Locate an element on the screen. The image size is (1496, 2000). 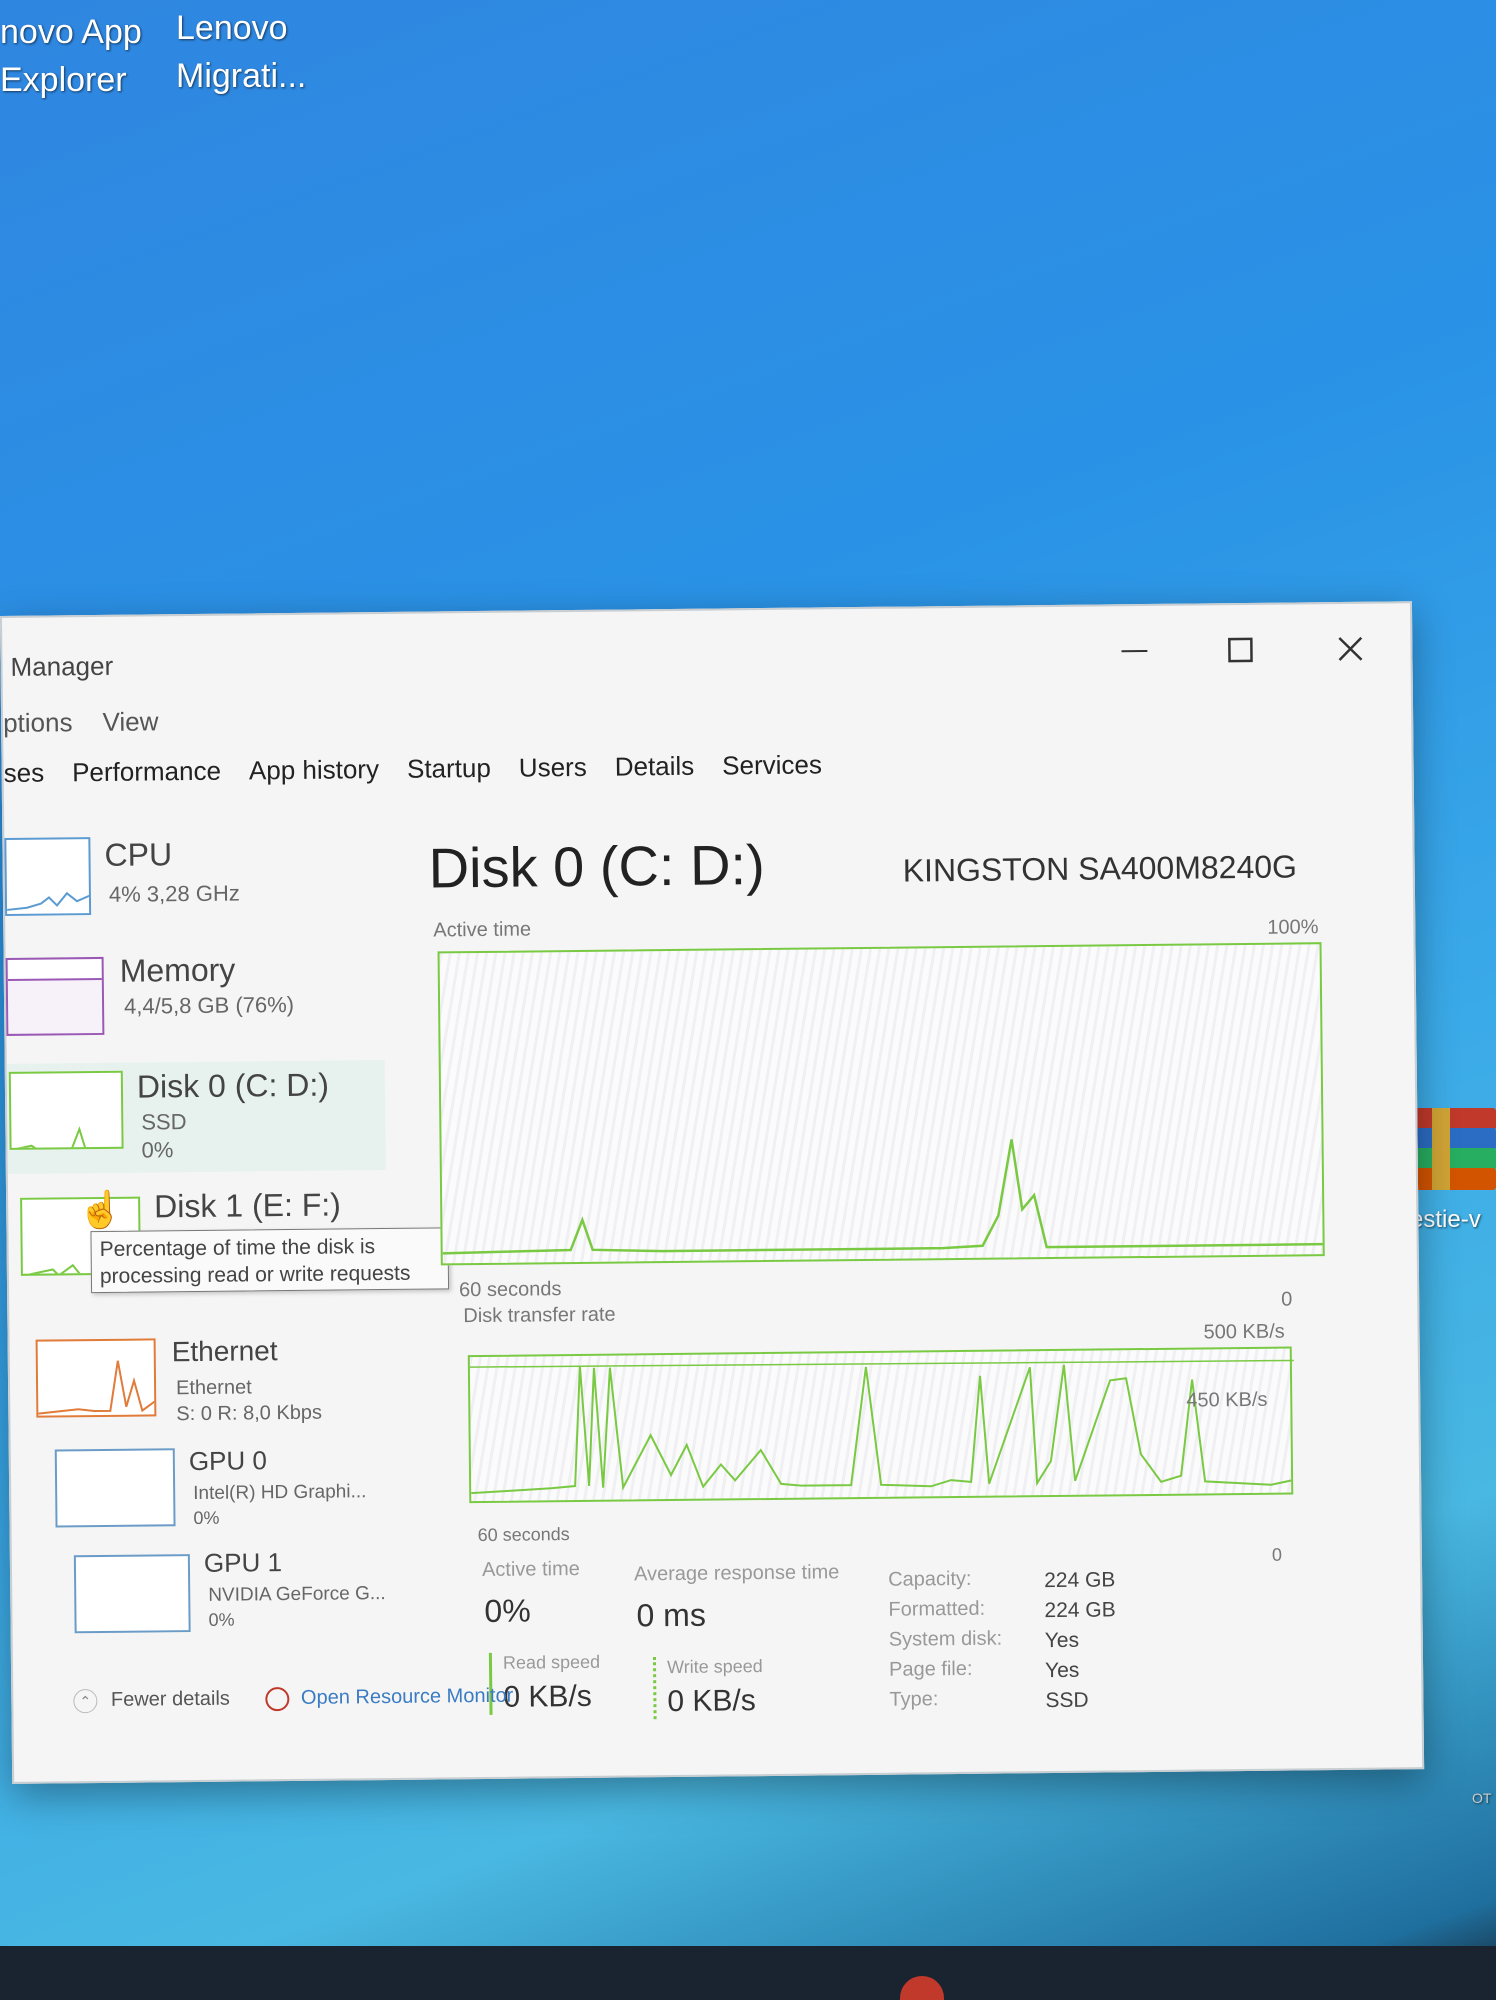
sidebar-item-gpu1: GPU 1 NVIDIA GeForce G... 0% is located at coordinates (202, 1594).